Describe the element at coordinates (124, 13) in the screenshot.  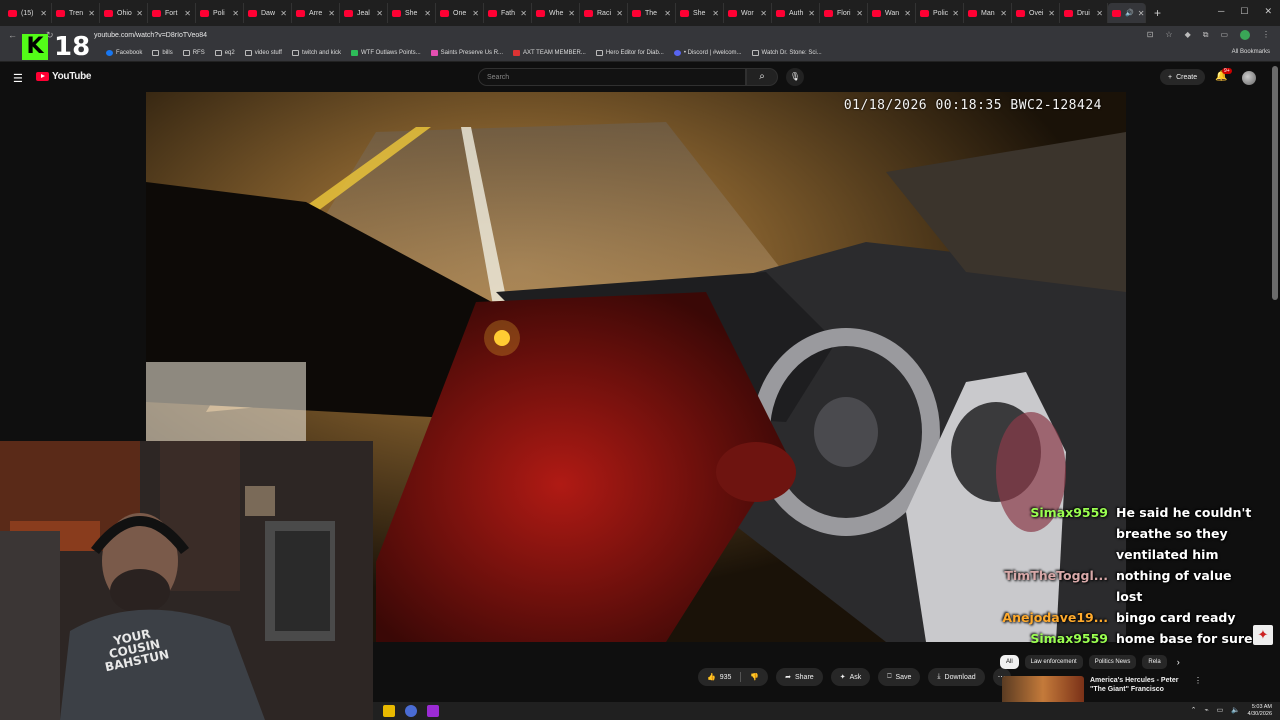
I see `browser-tab: Ohio ✕` at that location.